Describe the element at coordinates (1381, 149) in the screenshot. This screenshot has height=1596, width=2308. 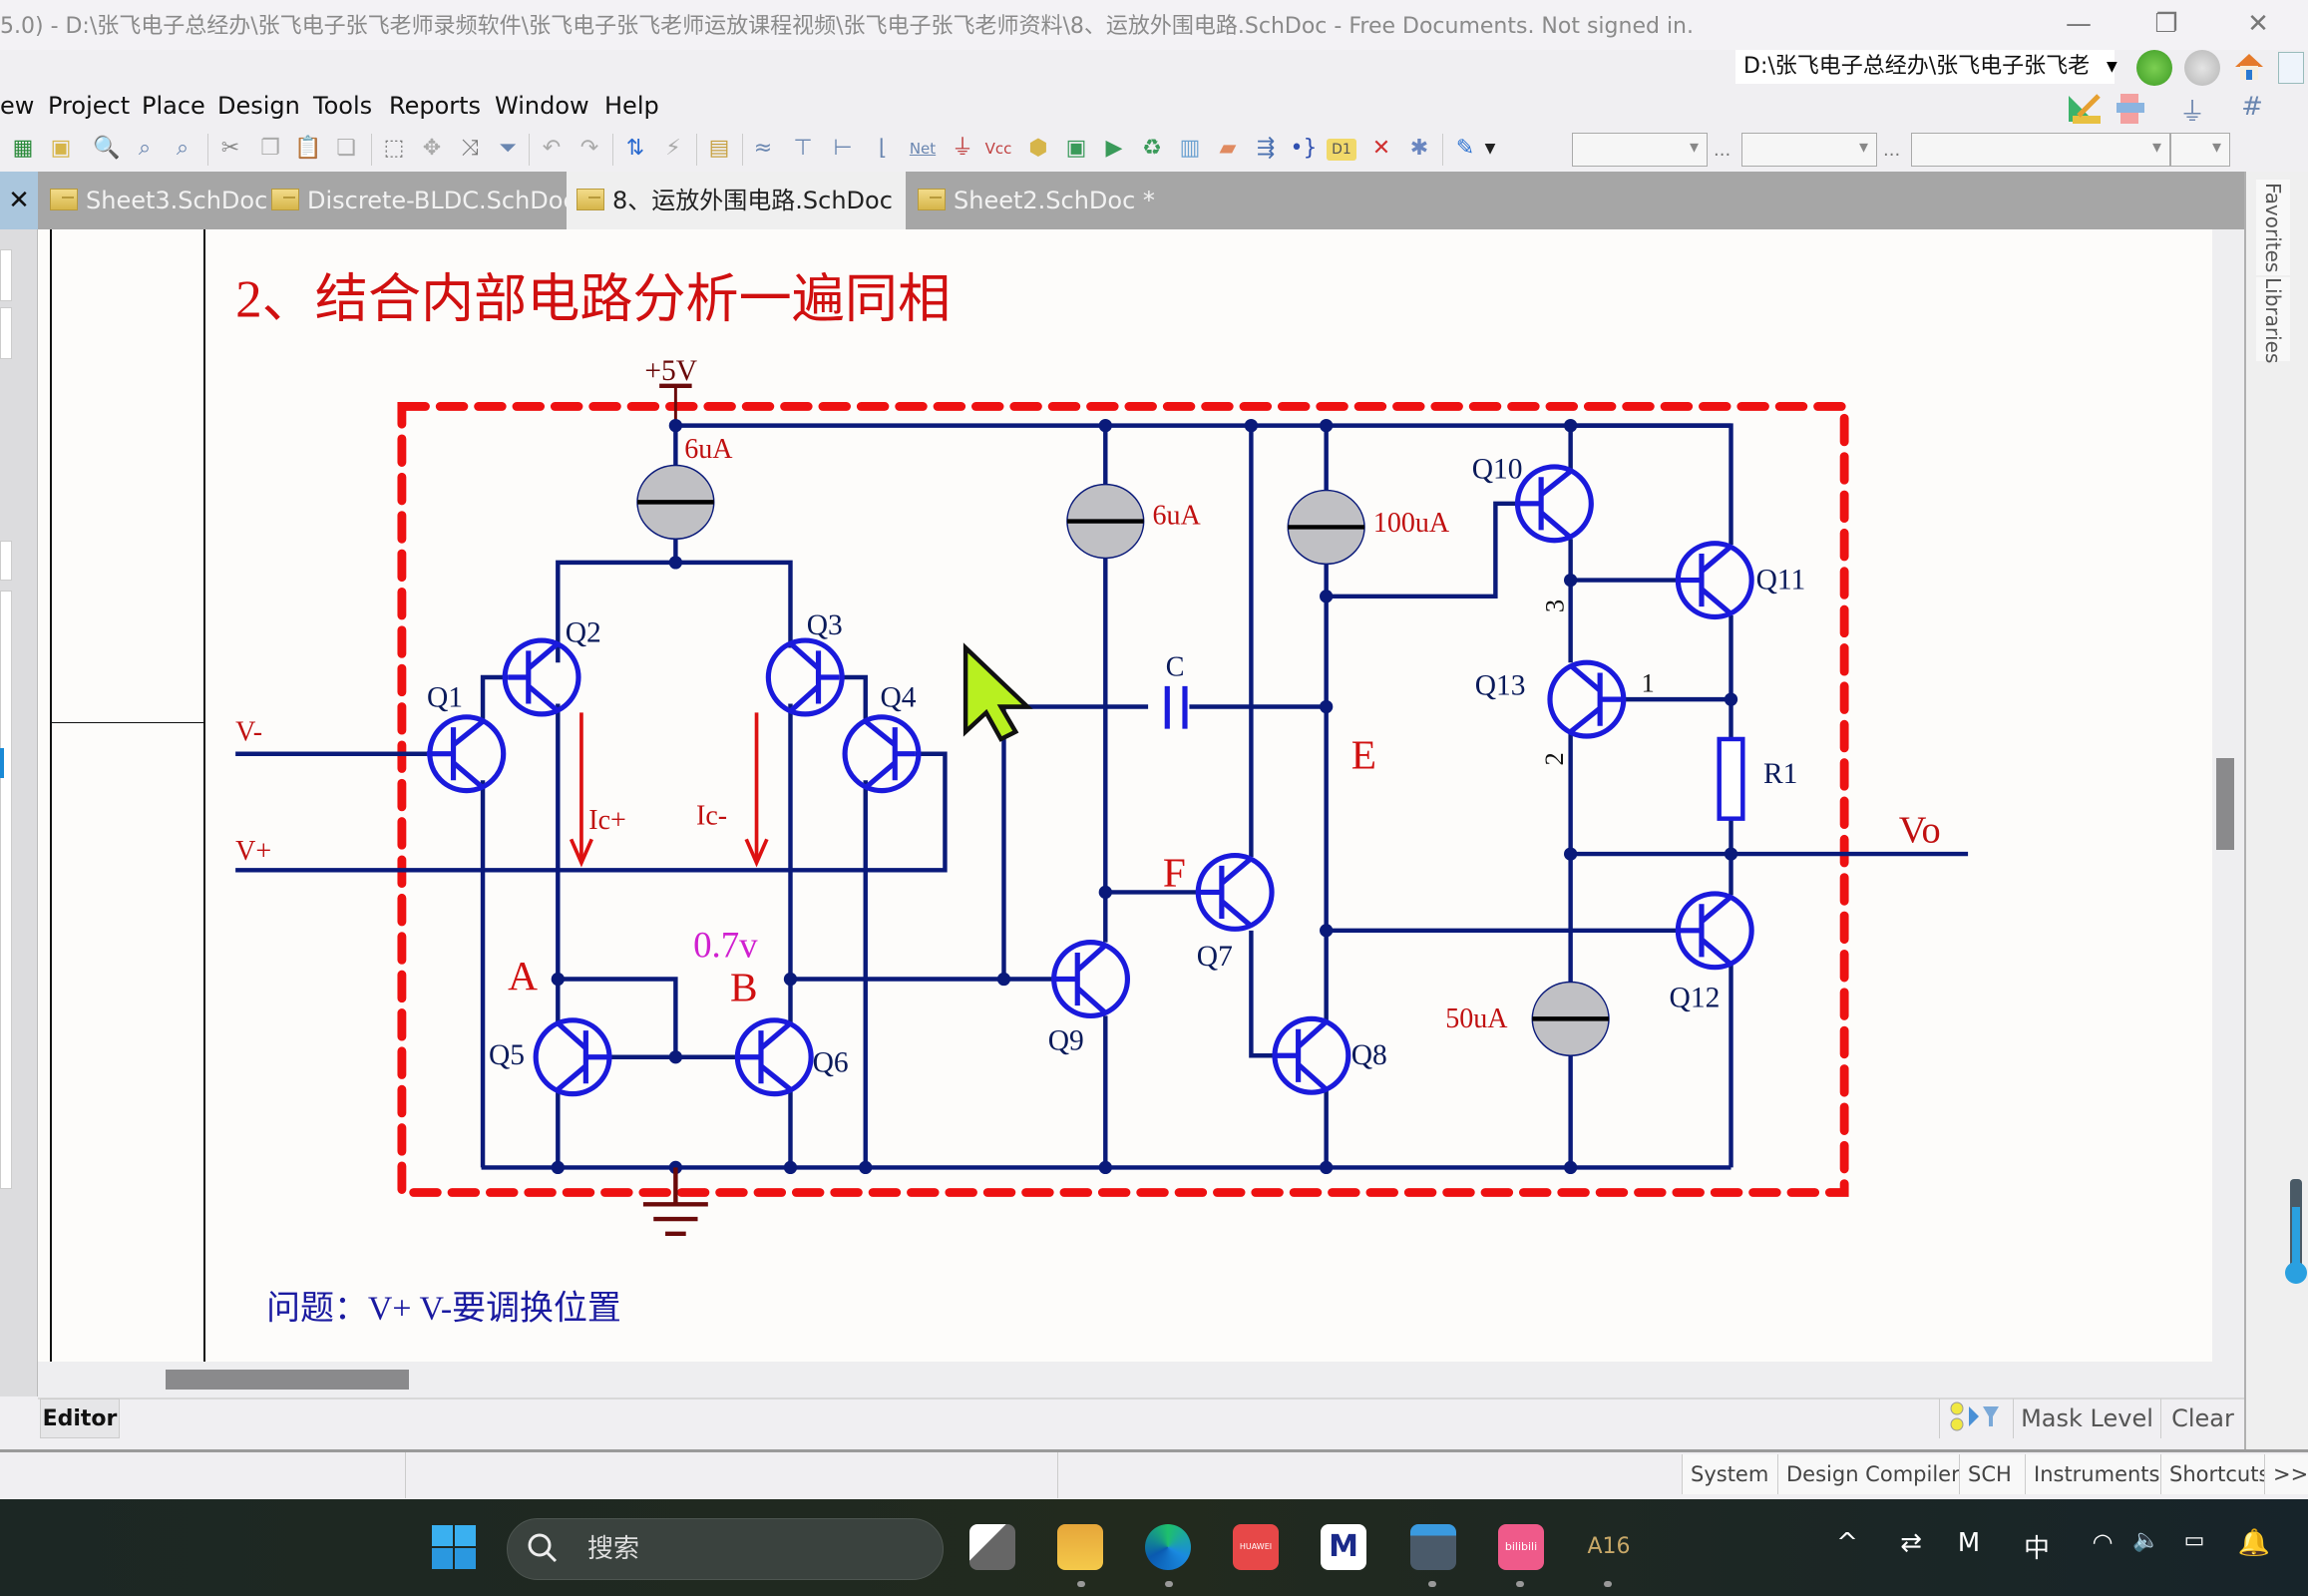
I see `no-erc-icon: ✕` at that location.